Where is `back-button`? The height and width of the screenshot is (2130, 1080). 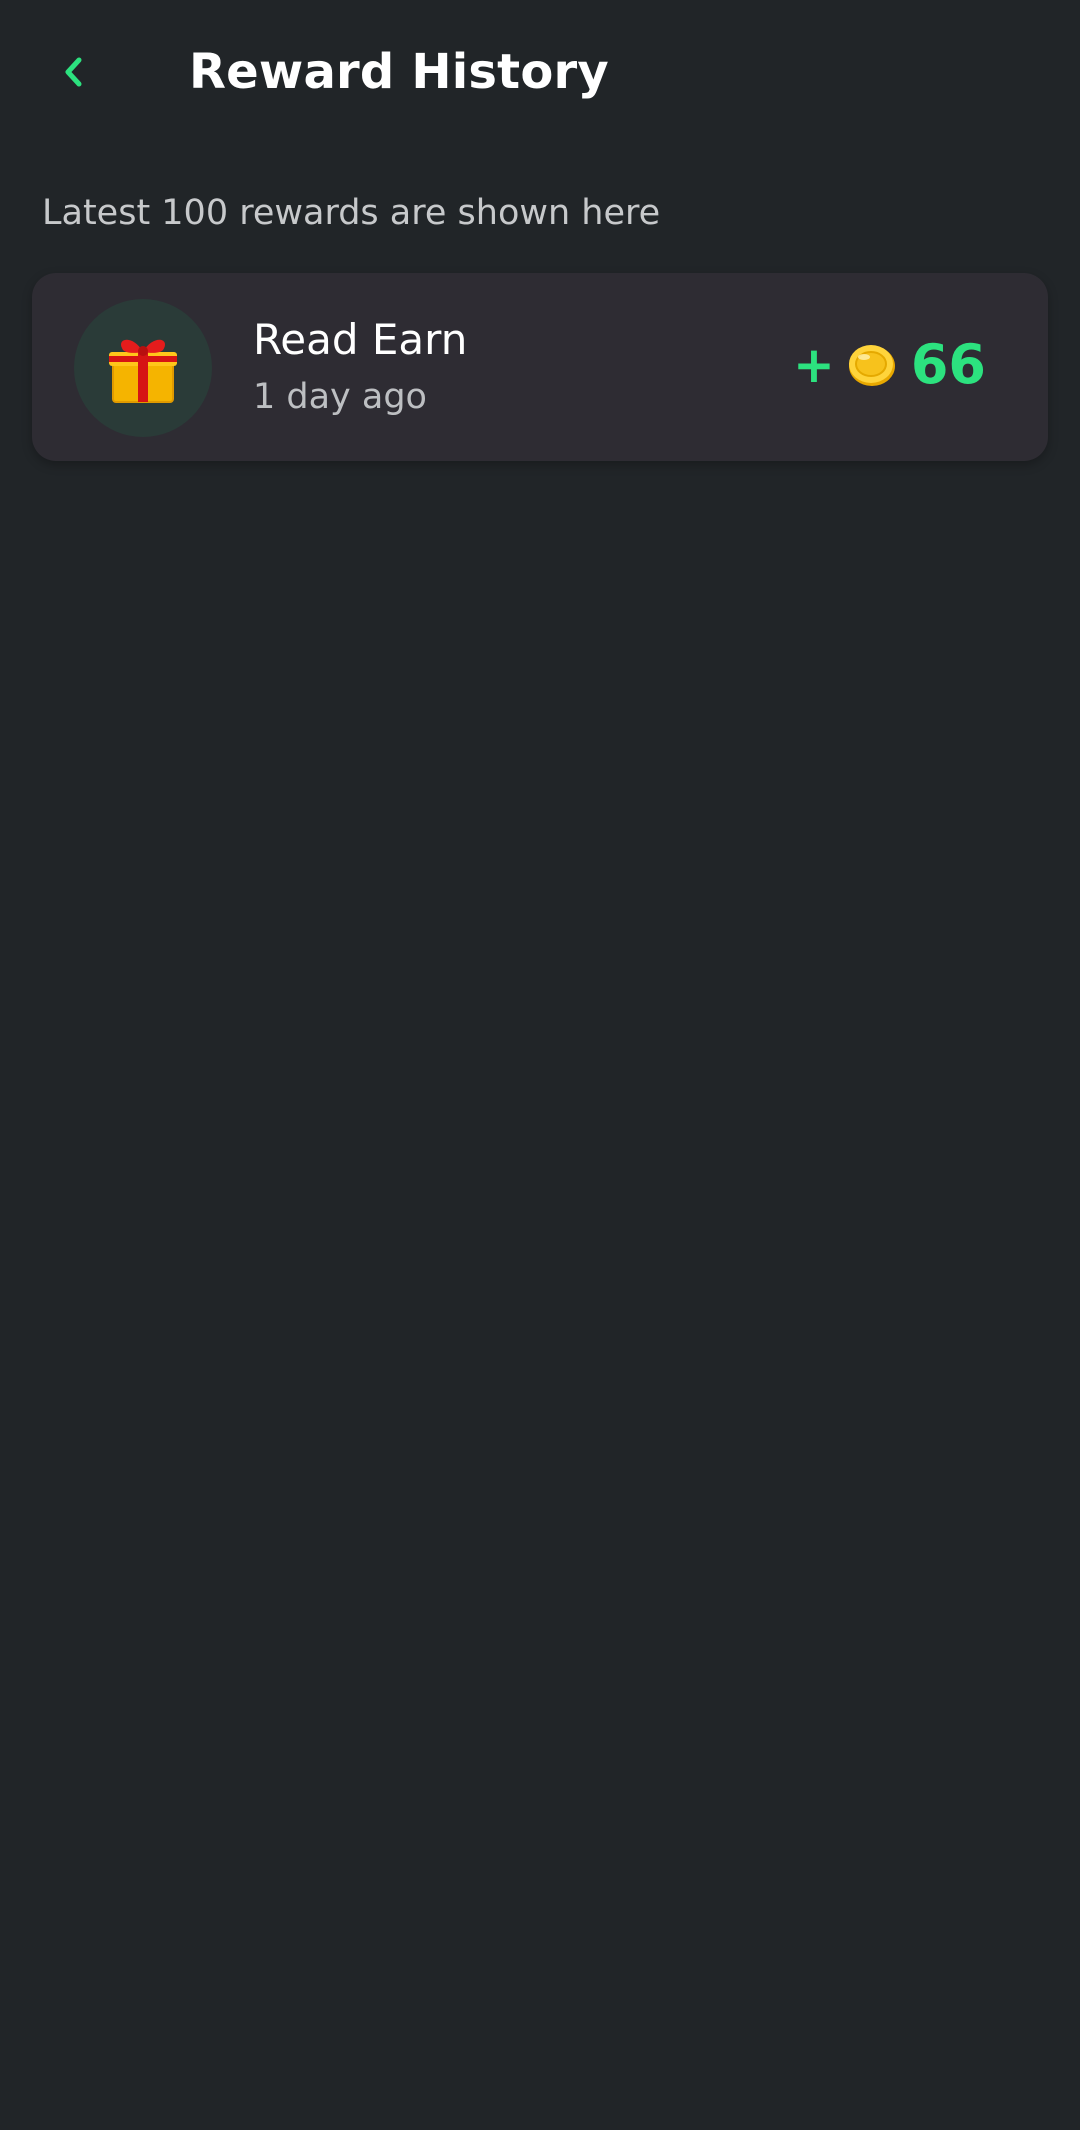
back-button is located at coordinates (74, 72).